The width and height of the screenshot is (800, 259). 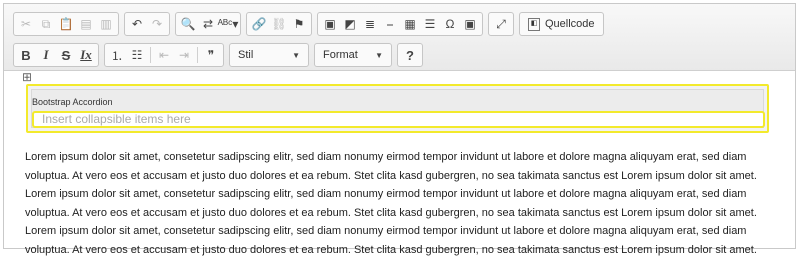 I want to click on style-dropdown-label: Stil, so click(x=246, y=55).